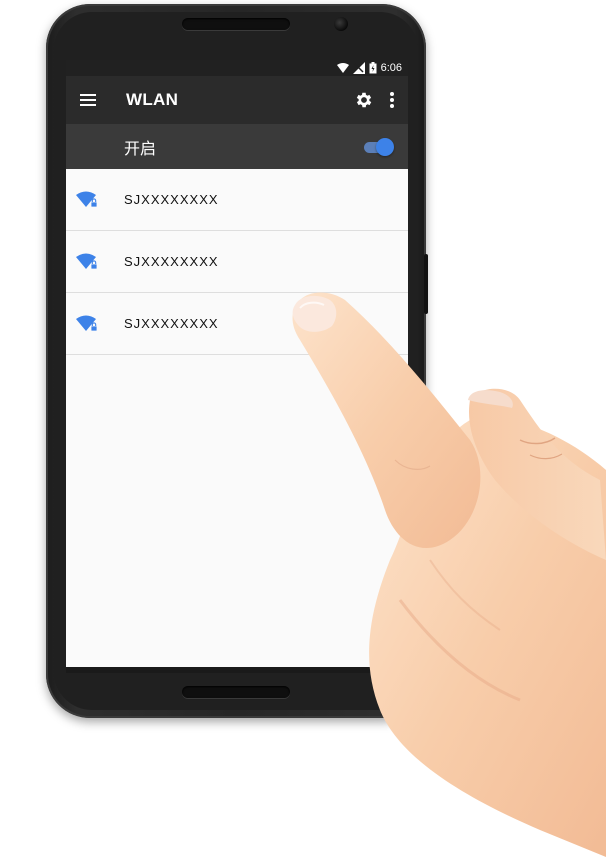  What do you see at coordinates (391, 68) in the screenshot?
I see `clock: 6:06` at bounding box center [391, 68].